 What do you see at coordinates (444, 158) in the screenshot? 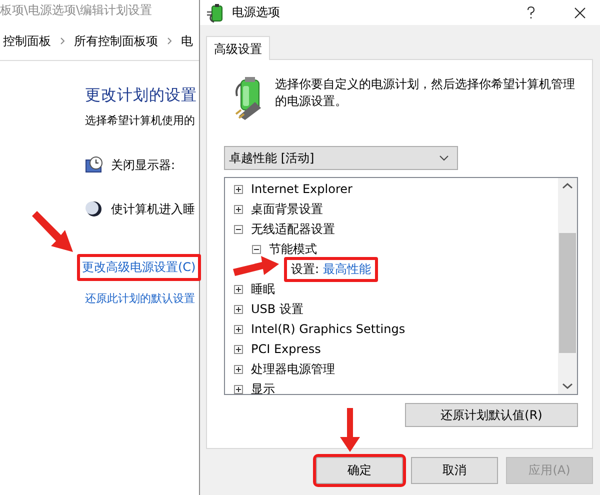
I see `dropdown-caret-icon` at bounding box center [444, 158].